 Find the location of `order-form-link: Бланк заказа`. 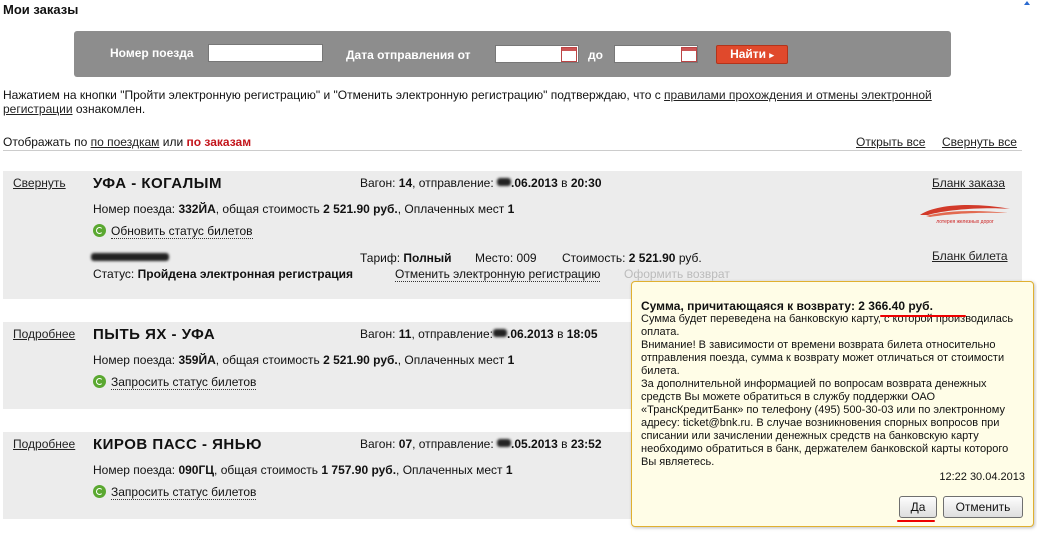

order-form-link: Бланк заказа is located at coordinates (968, 183).